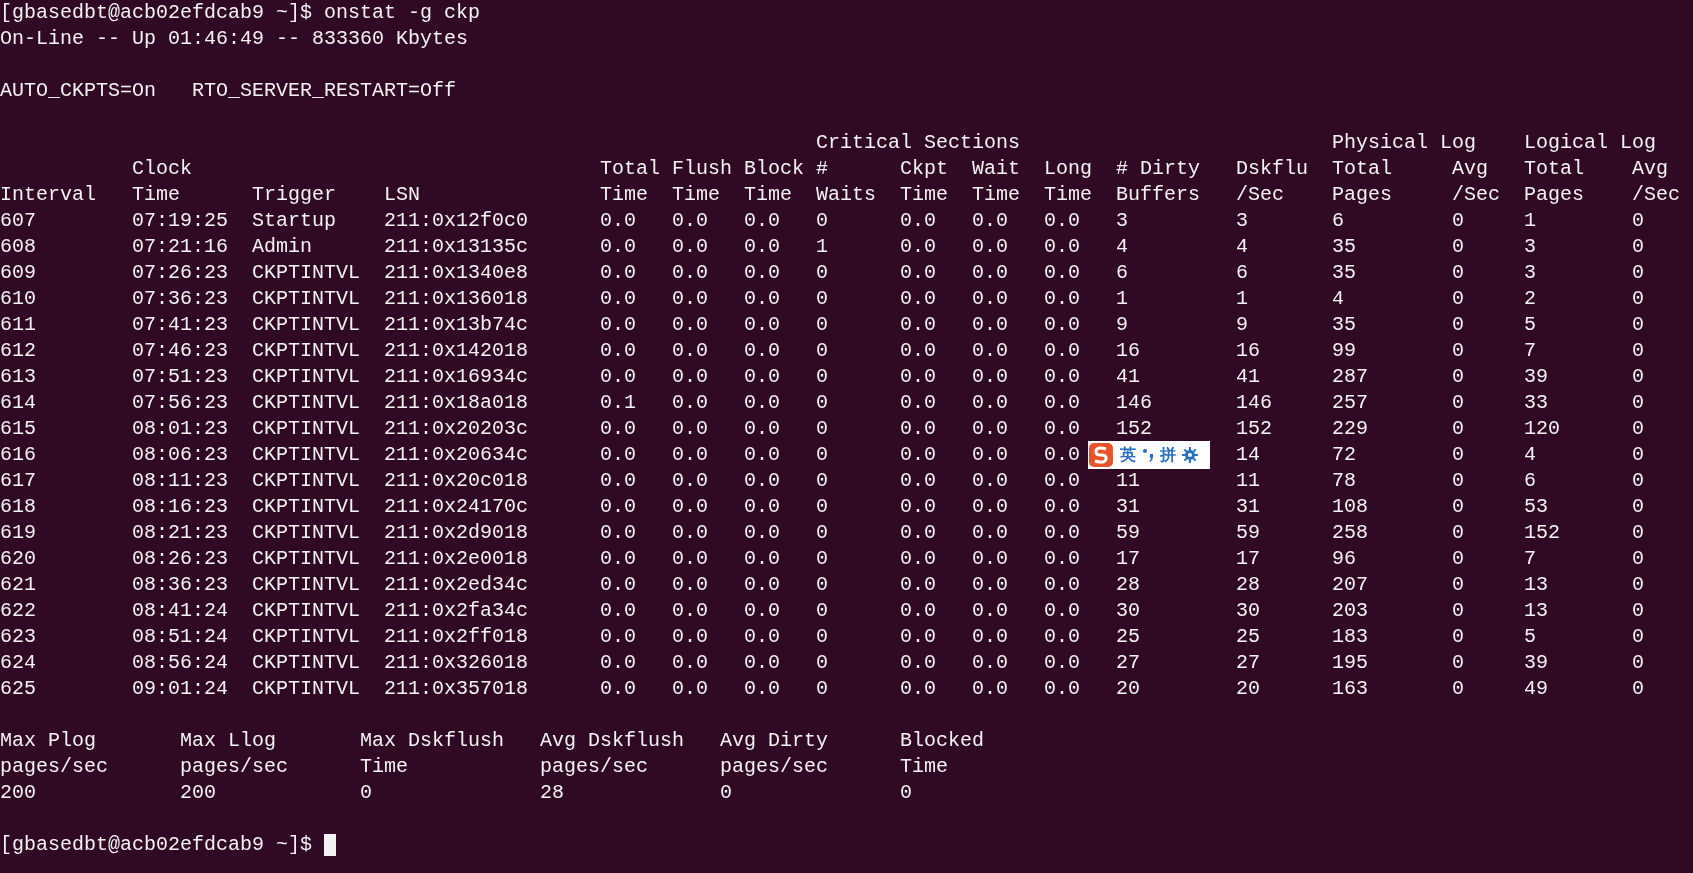  Describe the element at coordinates (198, 793) in the screenshot. I see `summary-value: 200` at that location.